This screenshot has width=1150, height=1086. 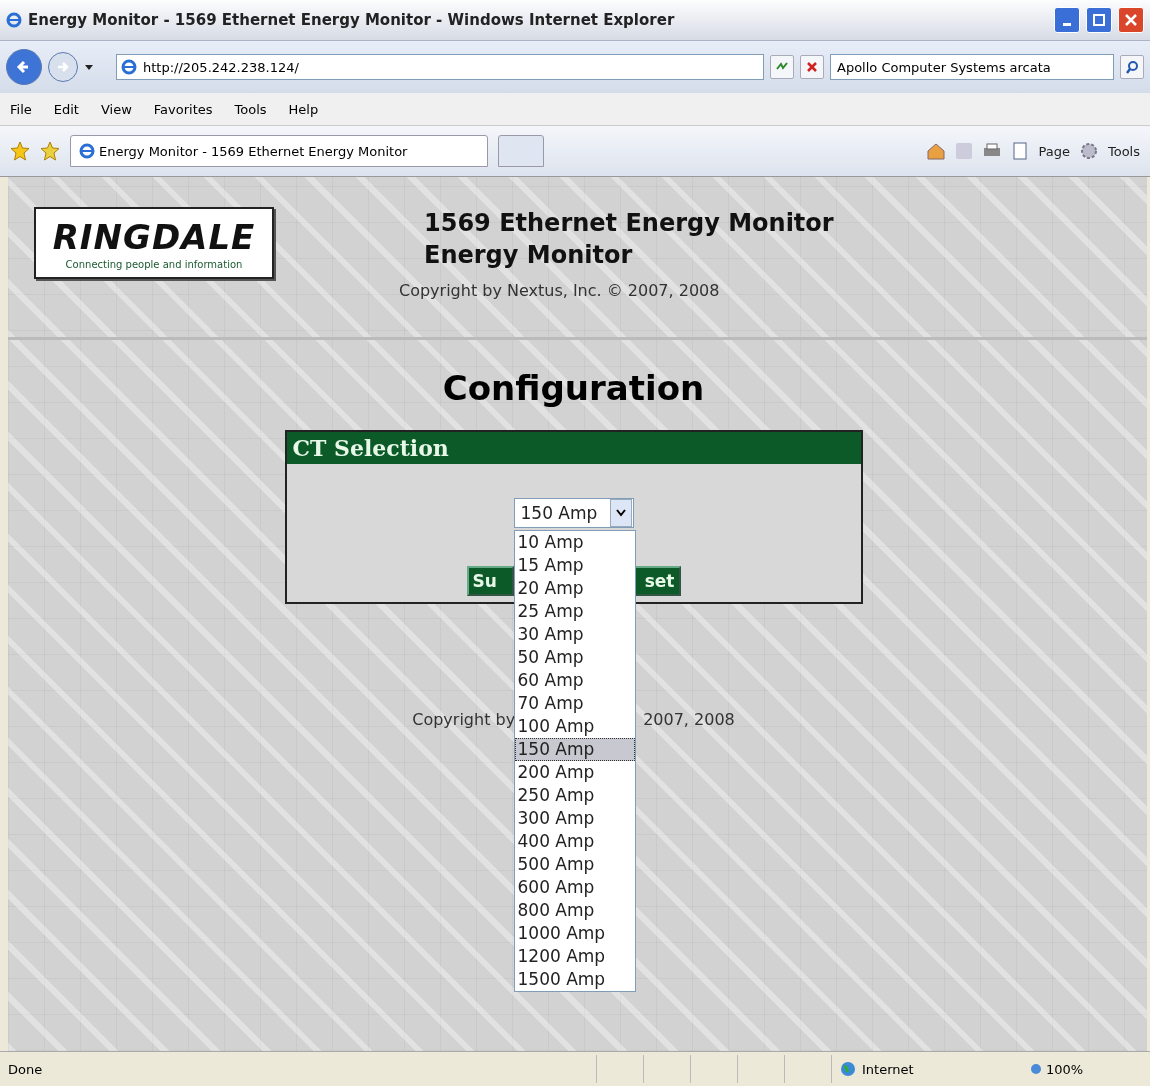 I want to click on home-icon, so click(x=936, y=151).